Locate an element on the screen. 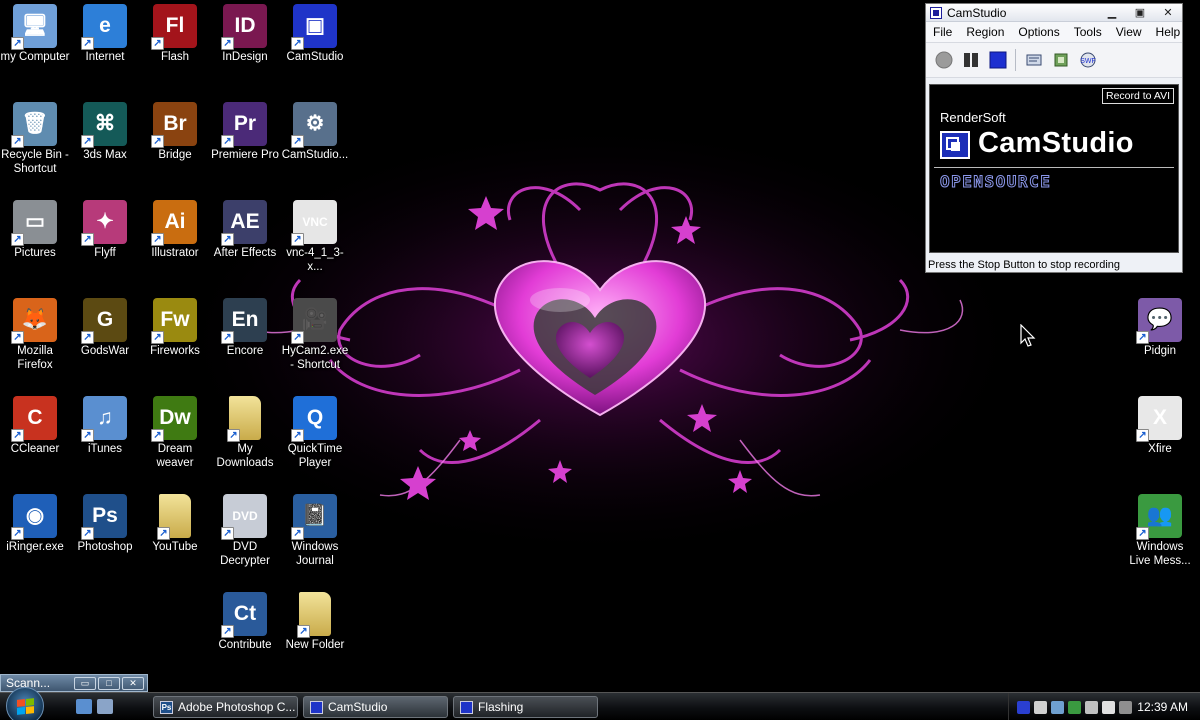 The height and width of the screenshot is (720, 1200). desktop-icon: e ↗ Internet is located at coordinates (105, 33).